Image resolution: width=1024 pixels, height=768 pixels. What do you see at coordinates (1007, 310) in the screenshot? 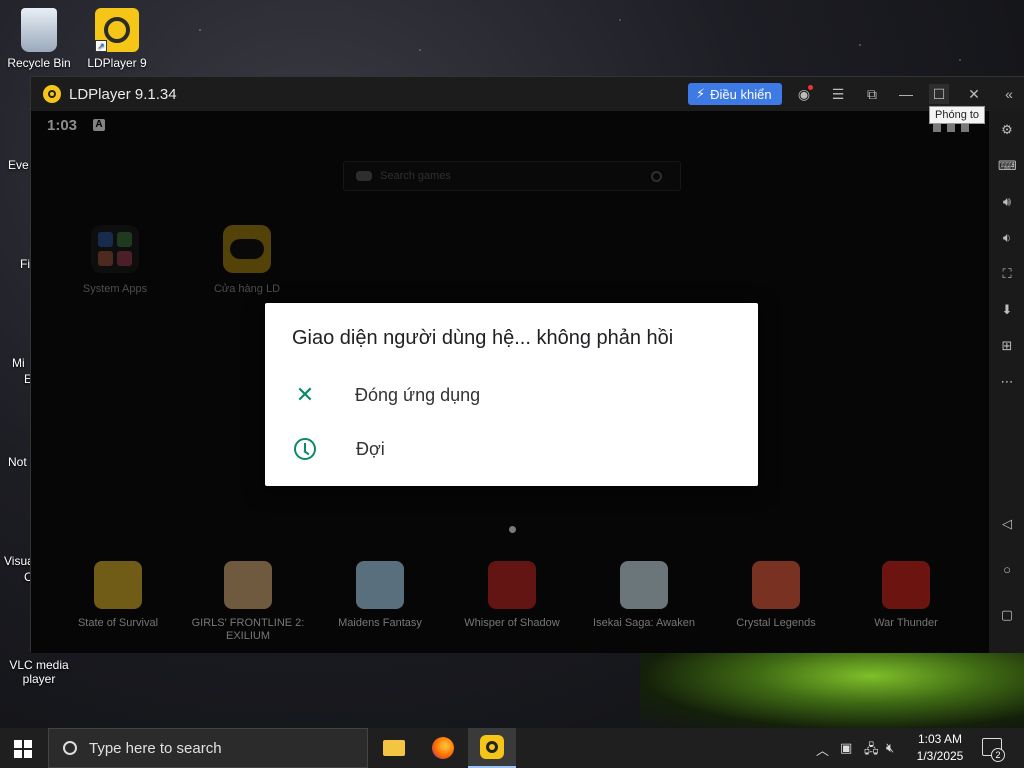
I see `install-apk-icon: ⬇` at bounding box center [1007, 310].